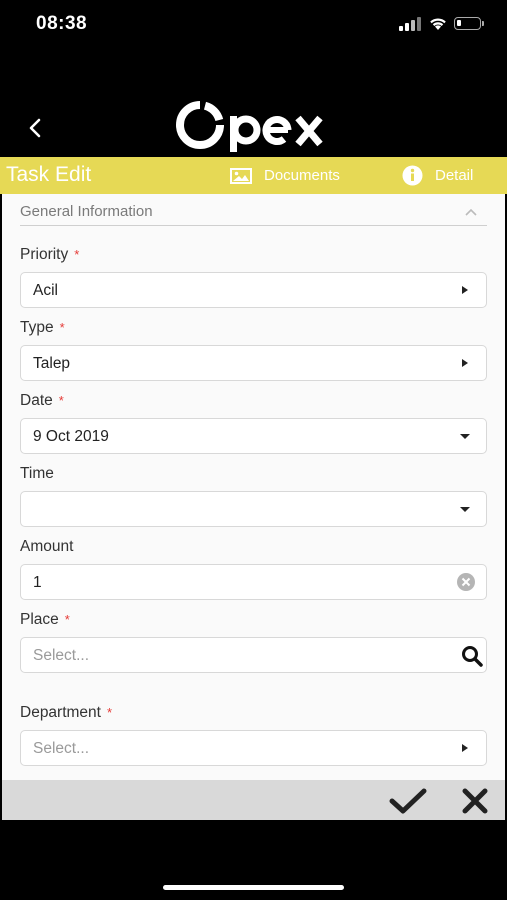 The width and height of the screenshot is (507, 900). Describe the element at coordinates (466, 582) in the screenshot. I see `clear-icon` at that location.